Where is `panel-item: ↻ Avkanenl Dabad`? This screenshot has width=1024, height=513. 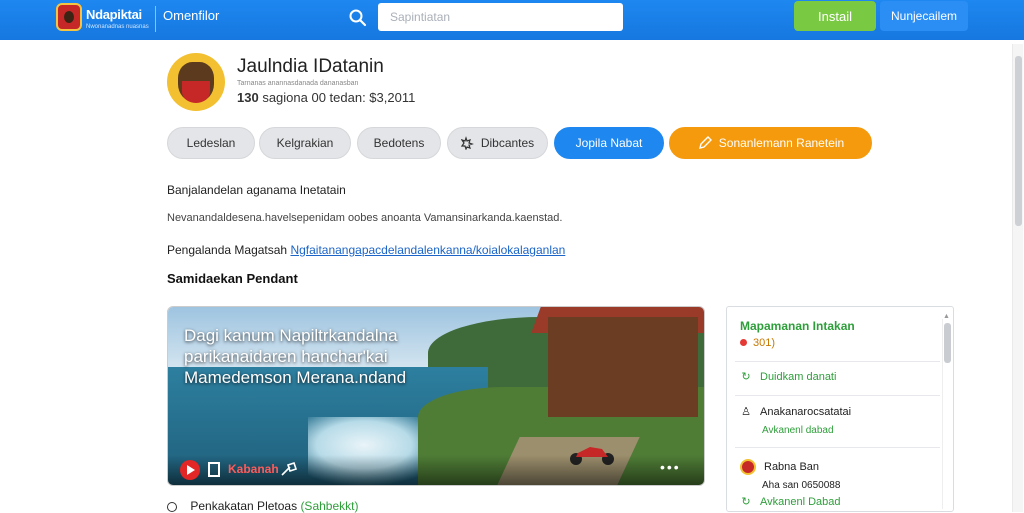
panel-item: ↻ Avkanenl Dabad is located at coordinates (790, 502).